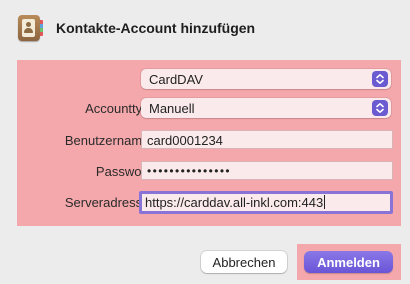 The width and height of the screenshot is (410, 284). I want to click on dialog-header: Kontakte-Account hinzufügen, so click(136, 28).